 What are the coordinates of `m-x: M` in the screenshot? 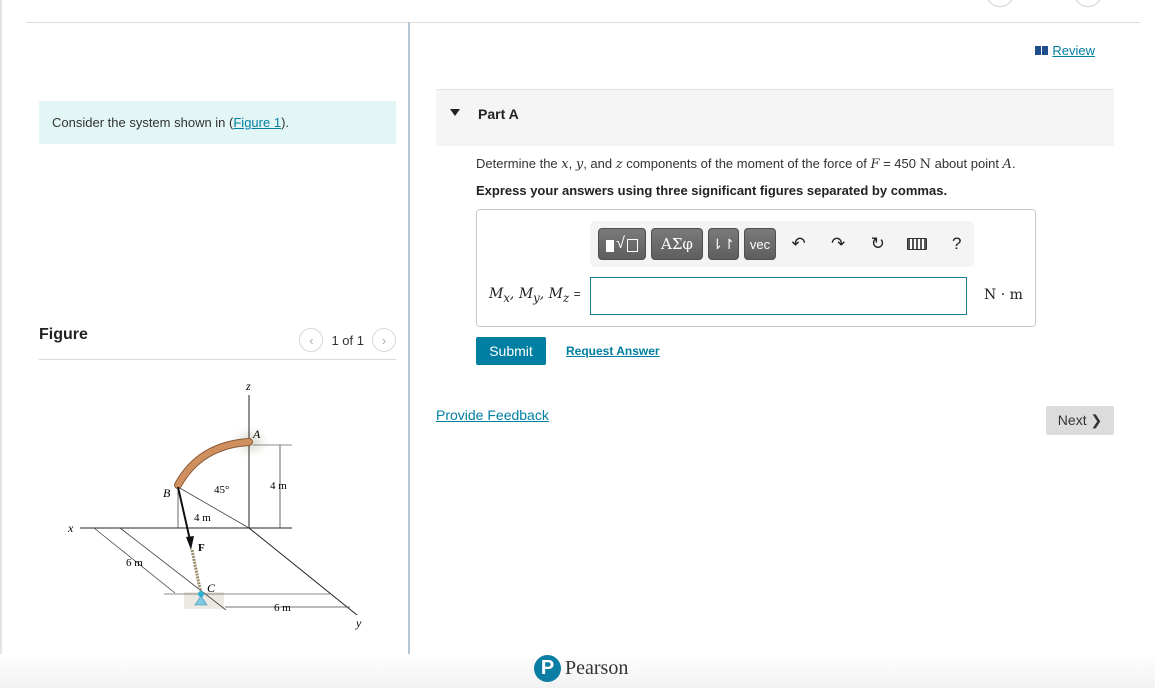 It's located at (496, 294).